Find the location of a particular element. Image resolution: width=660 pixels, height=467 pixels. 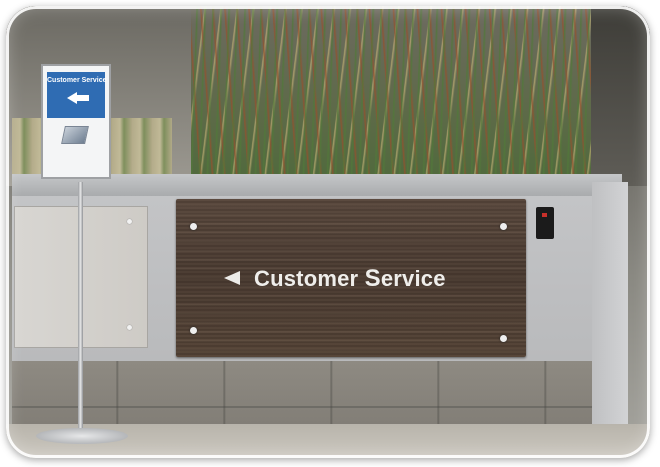

sign-text-prefix: Customer is located at coordinates (309, 278).